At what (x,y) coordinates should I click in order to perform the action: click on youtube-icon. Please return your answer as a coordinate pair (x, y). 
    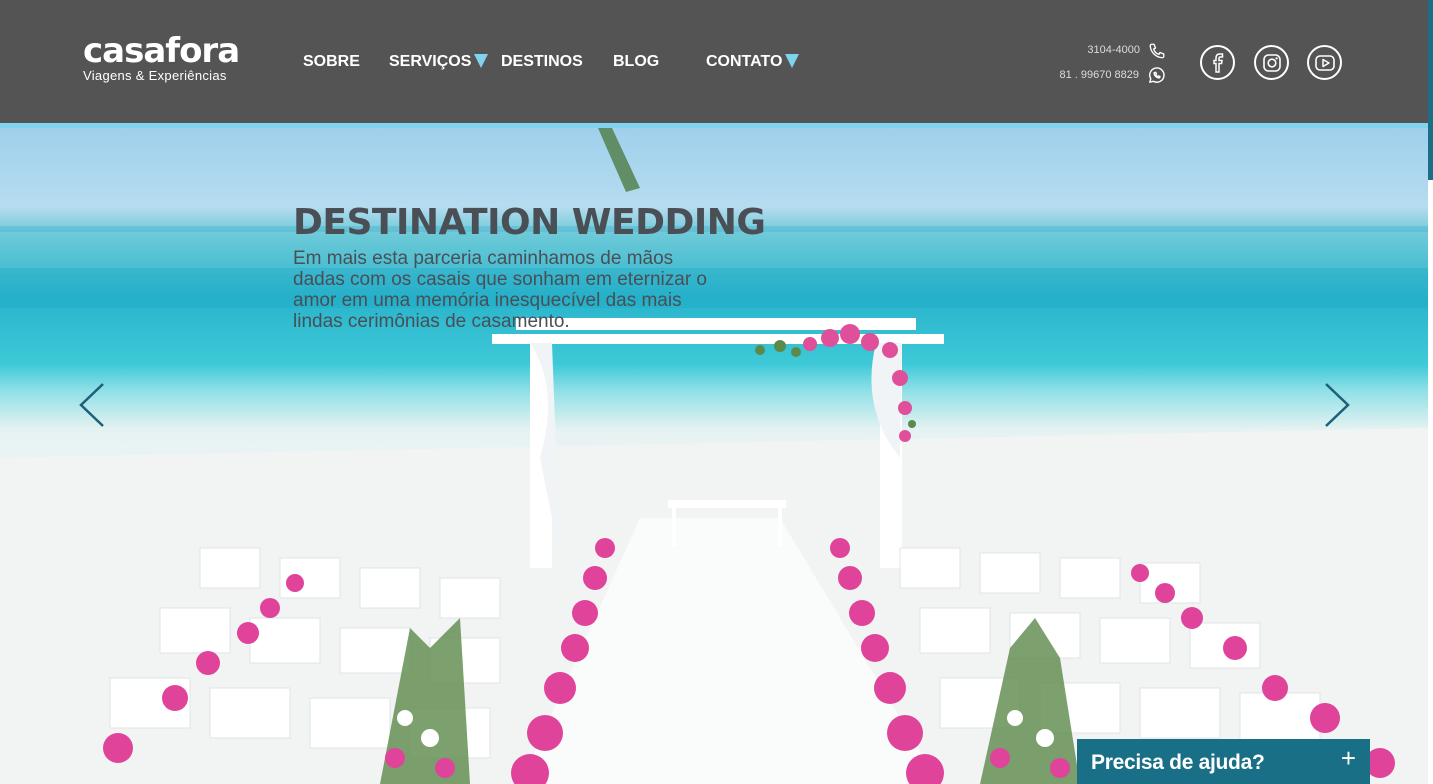
    Looking at the image, I should click on (1324, 62).